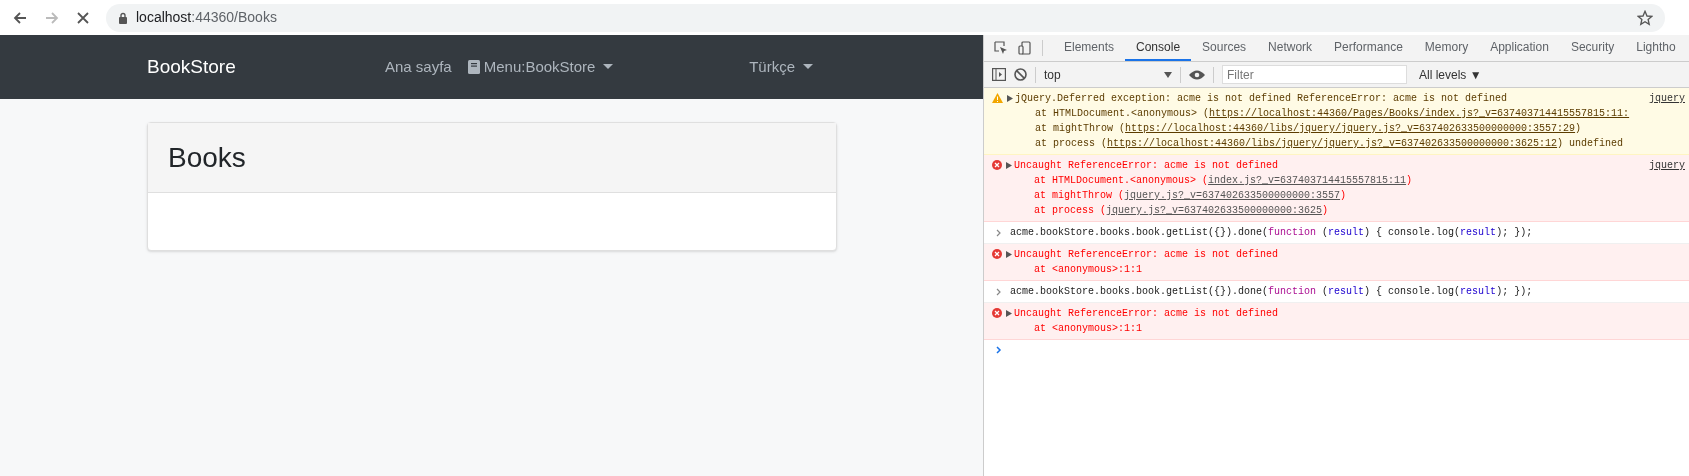  I want to click on stack-link: https://localhost:44360/libs/jquery/jquery.js?_v=637402633500000000:3625:12, so click(1332, 143).